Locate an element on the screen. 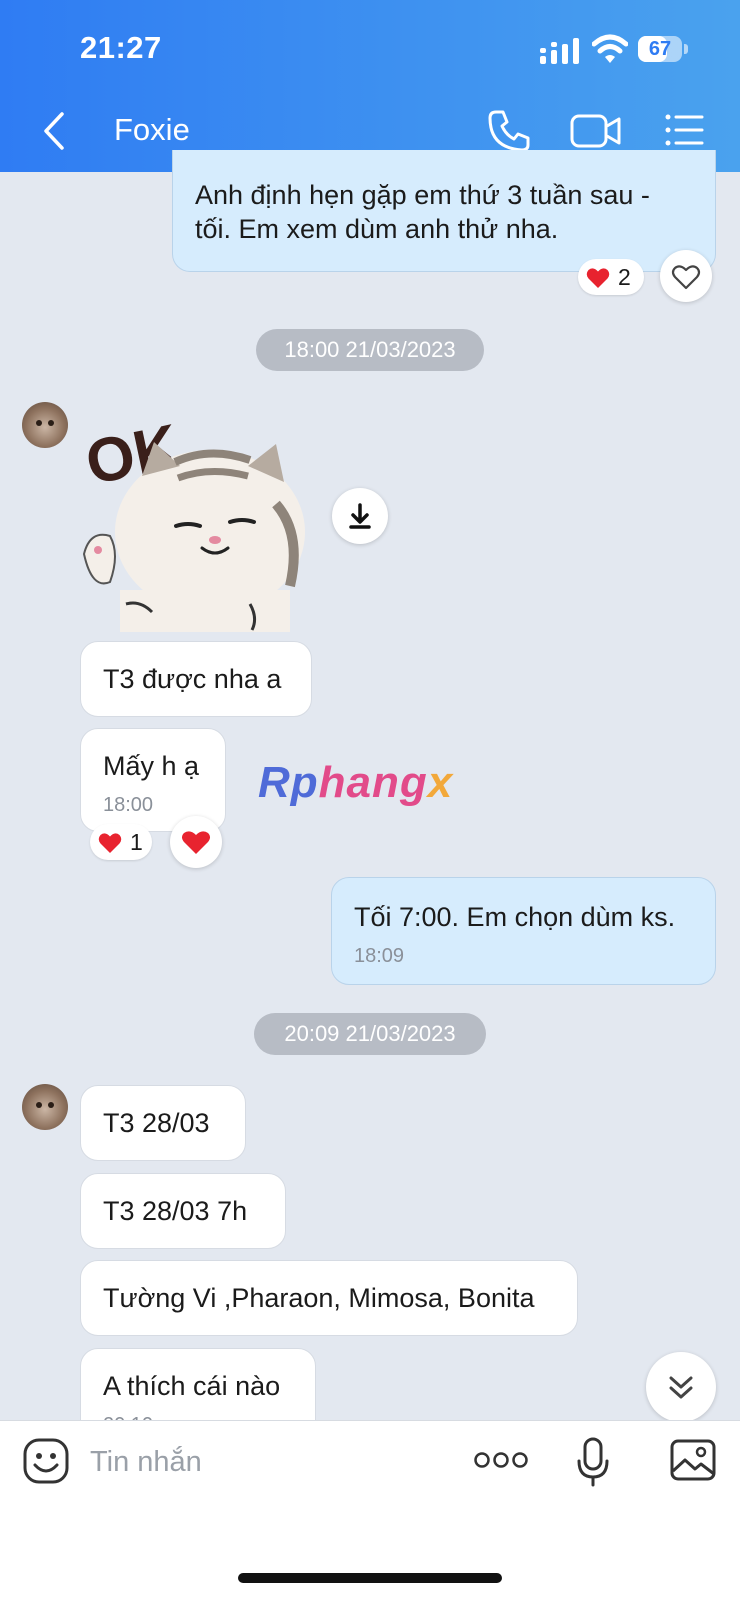 Image resolution: width=740 pixels, height=1601 pixels. message-text: Tối 7:00. Em chọn dùm ks. is located at coordinates (515, 917).